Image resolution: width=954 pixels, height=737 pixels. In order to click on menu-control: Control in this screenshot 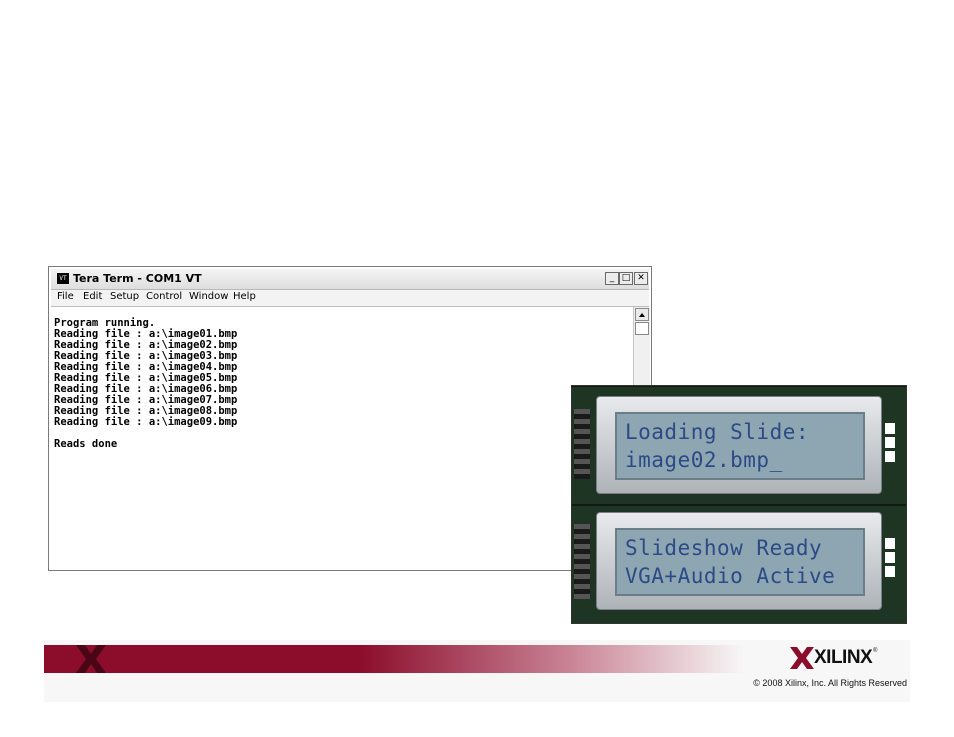, I will do `click(164, 296)`.